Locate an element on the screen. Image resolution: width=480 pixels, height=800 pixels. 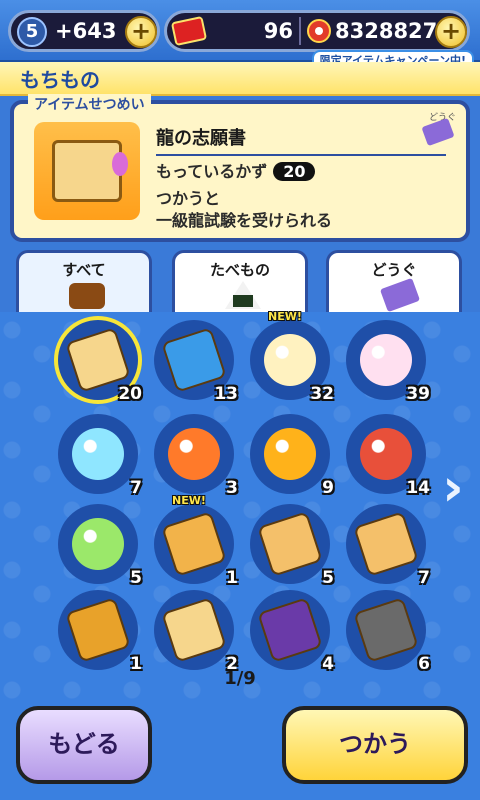
item-slot: 14 is located at coordinates (388, 456).